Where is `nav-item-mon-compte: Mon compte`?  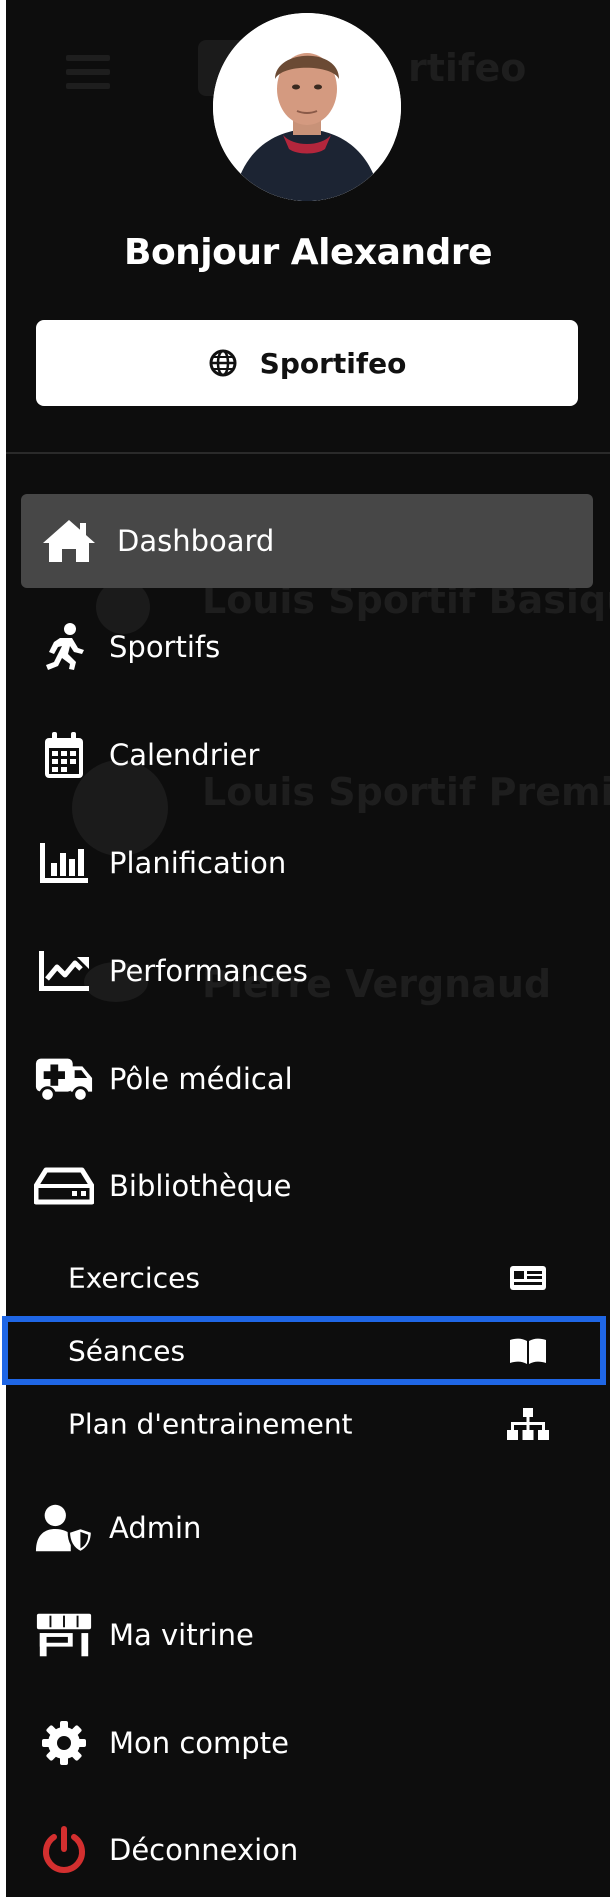
nav-item-mon-compte: Mon compte is located at coordinates (308, 1743).